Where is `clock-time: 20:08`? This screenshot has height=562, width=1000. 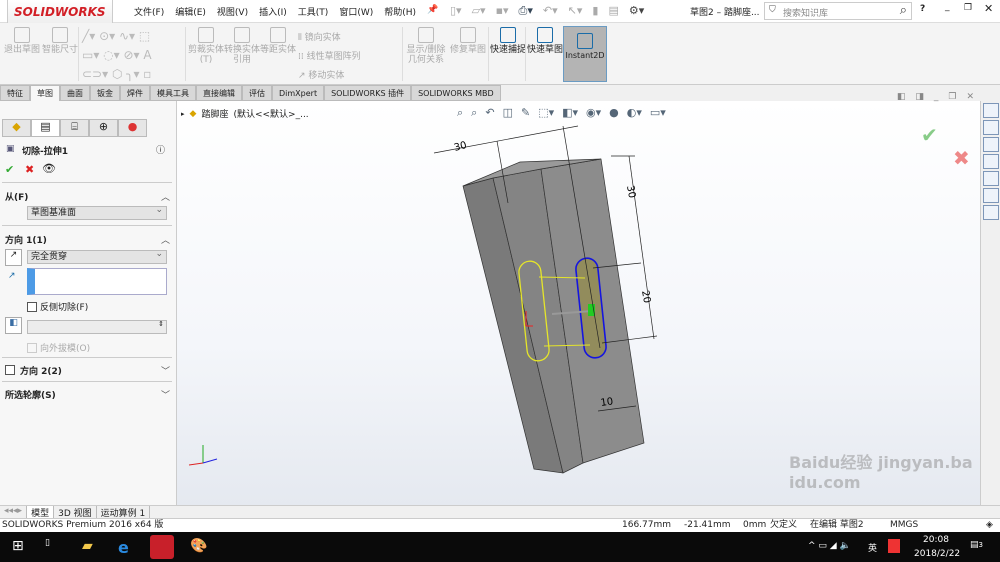
clock-time: 20:08 is located at coordinates (936, 540).